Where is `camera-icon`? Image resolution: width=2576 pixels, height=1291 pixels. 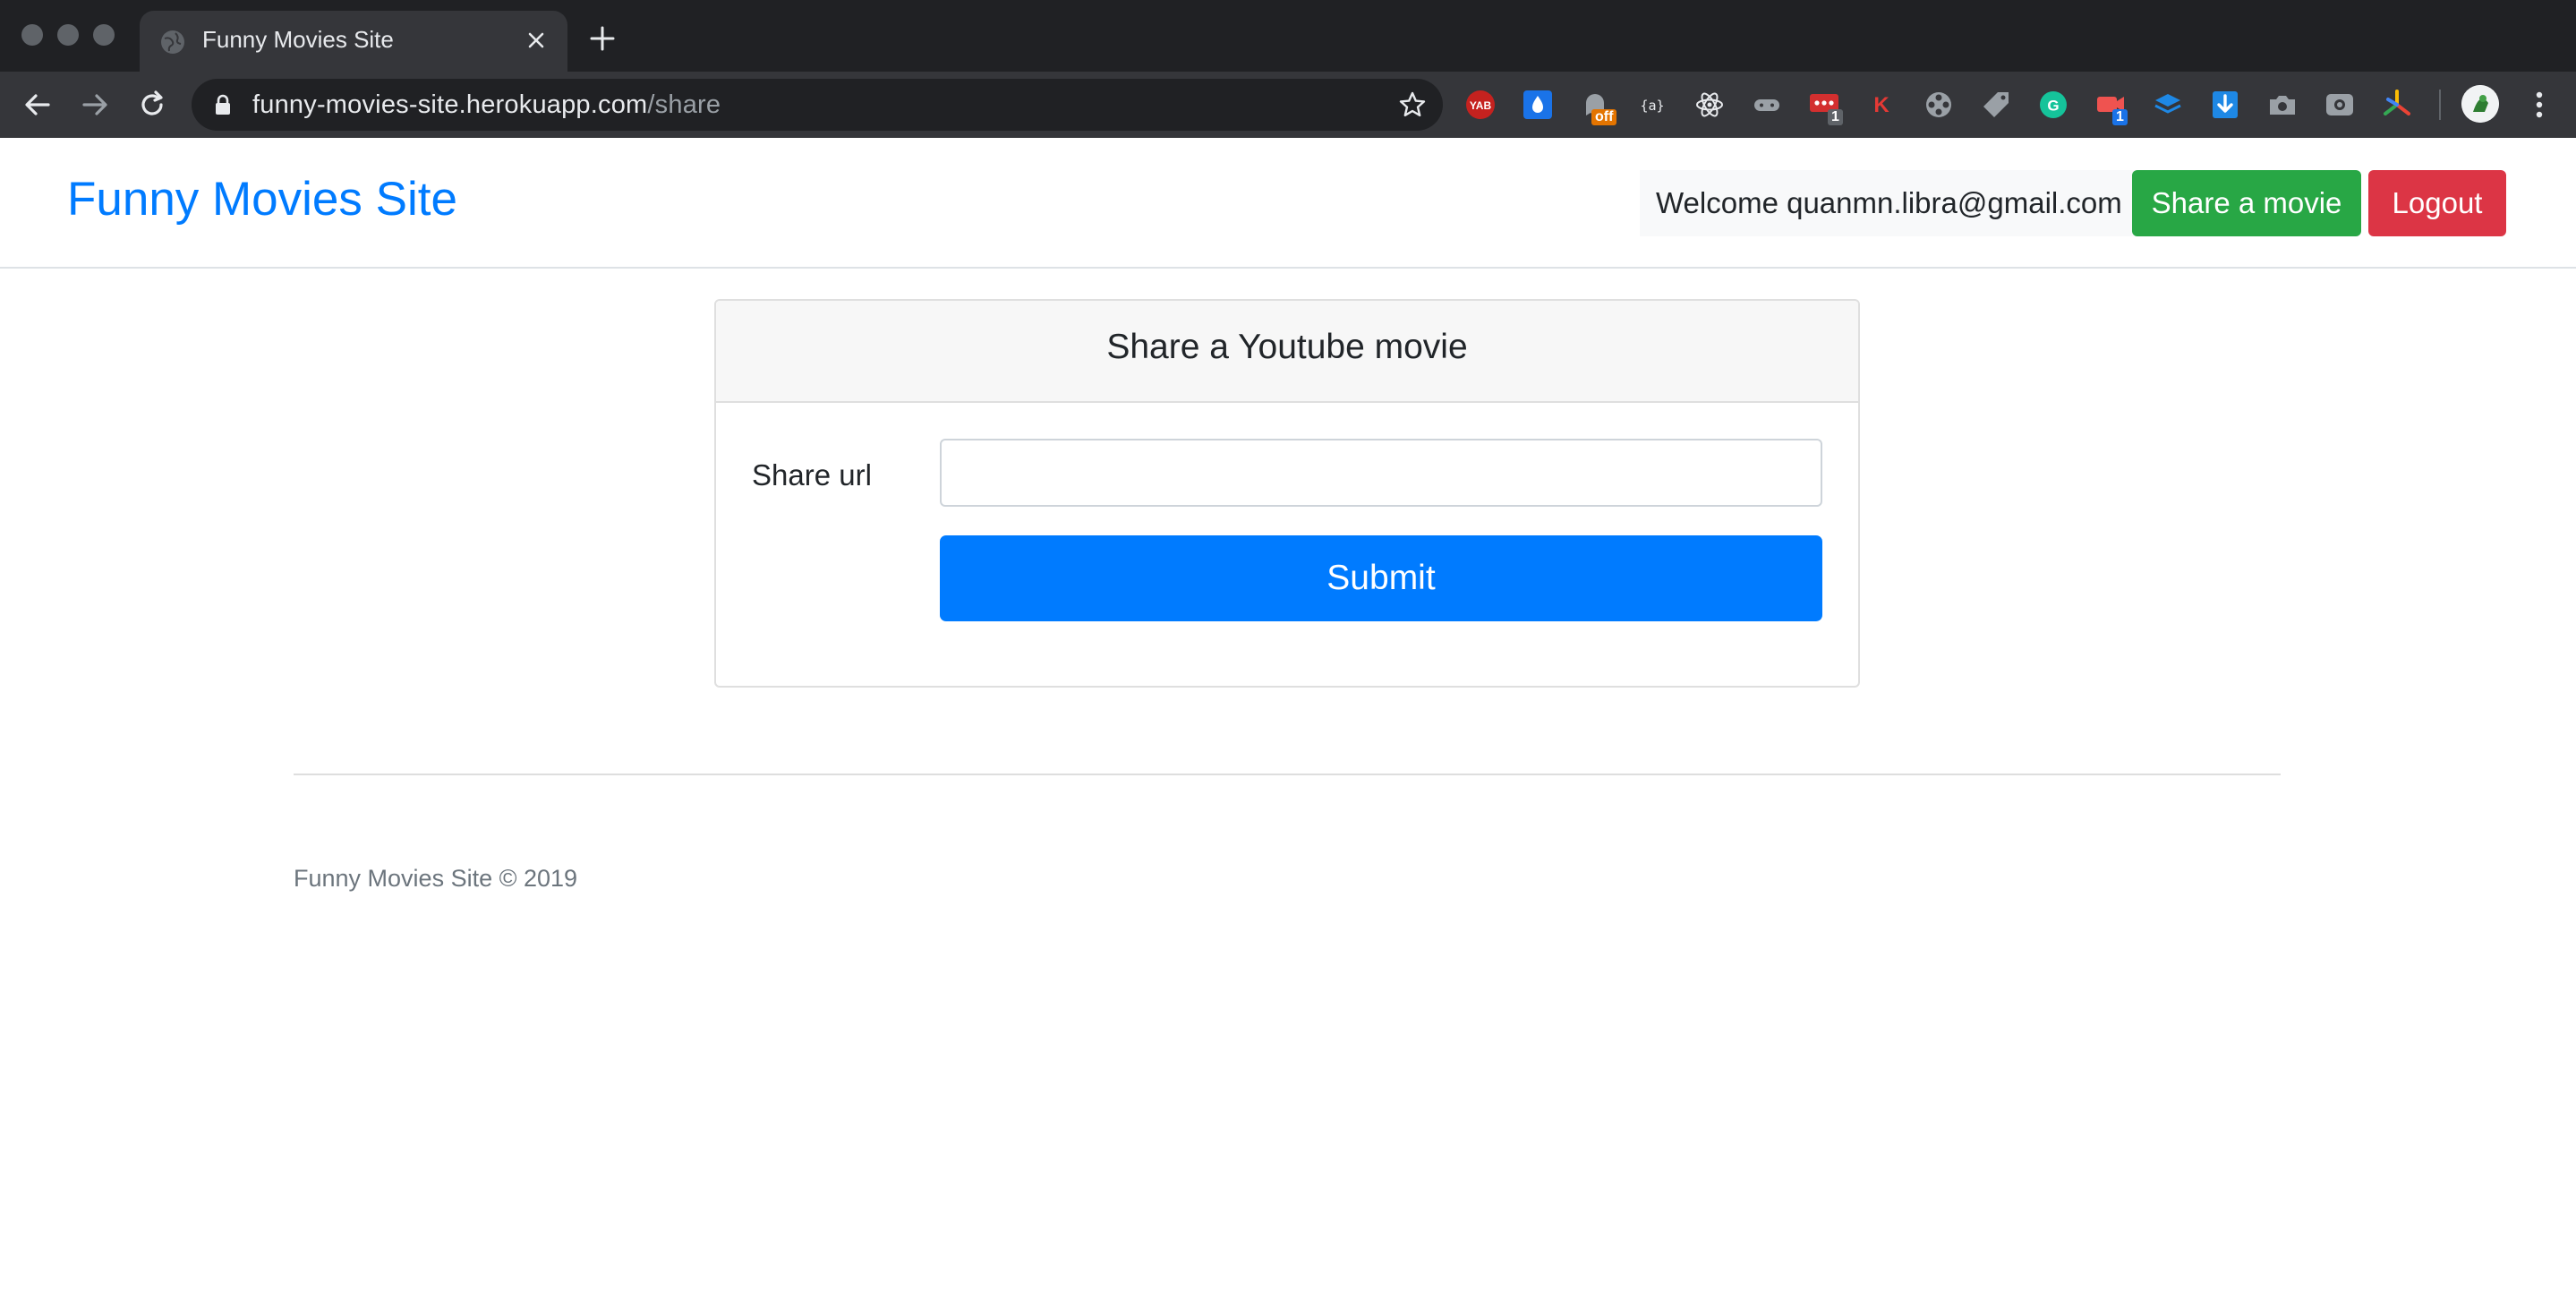
camera-icon is located at coordinates (2282, 105).